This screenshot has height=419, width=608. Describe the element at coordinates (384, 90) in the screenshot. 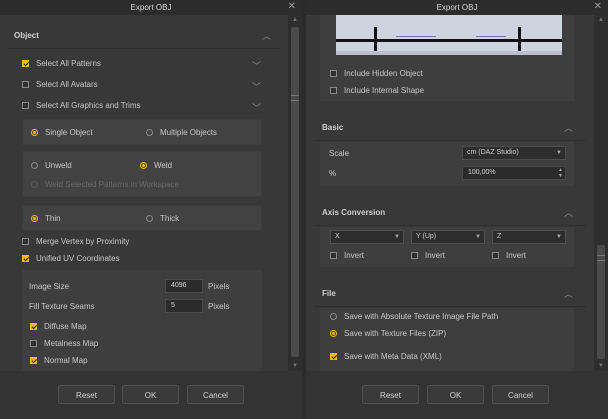

I see `include-internal-label: Include Internal Shape` at that location.